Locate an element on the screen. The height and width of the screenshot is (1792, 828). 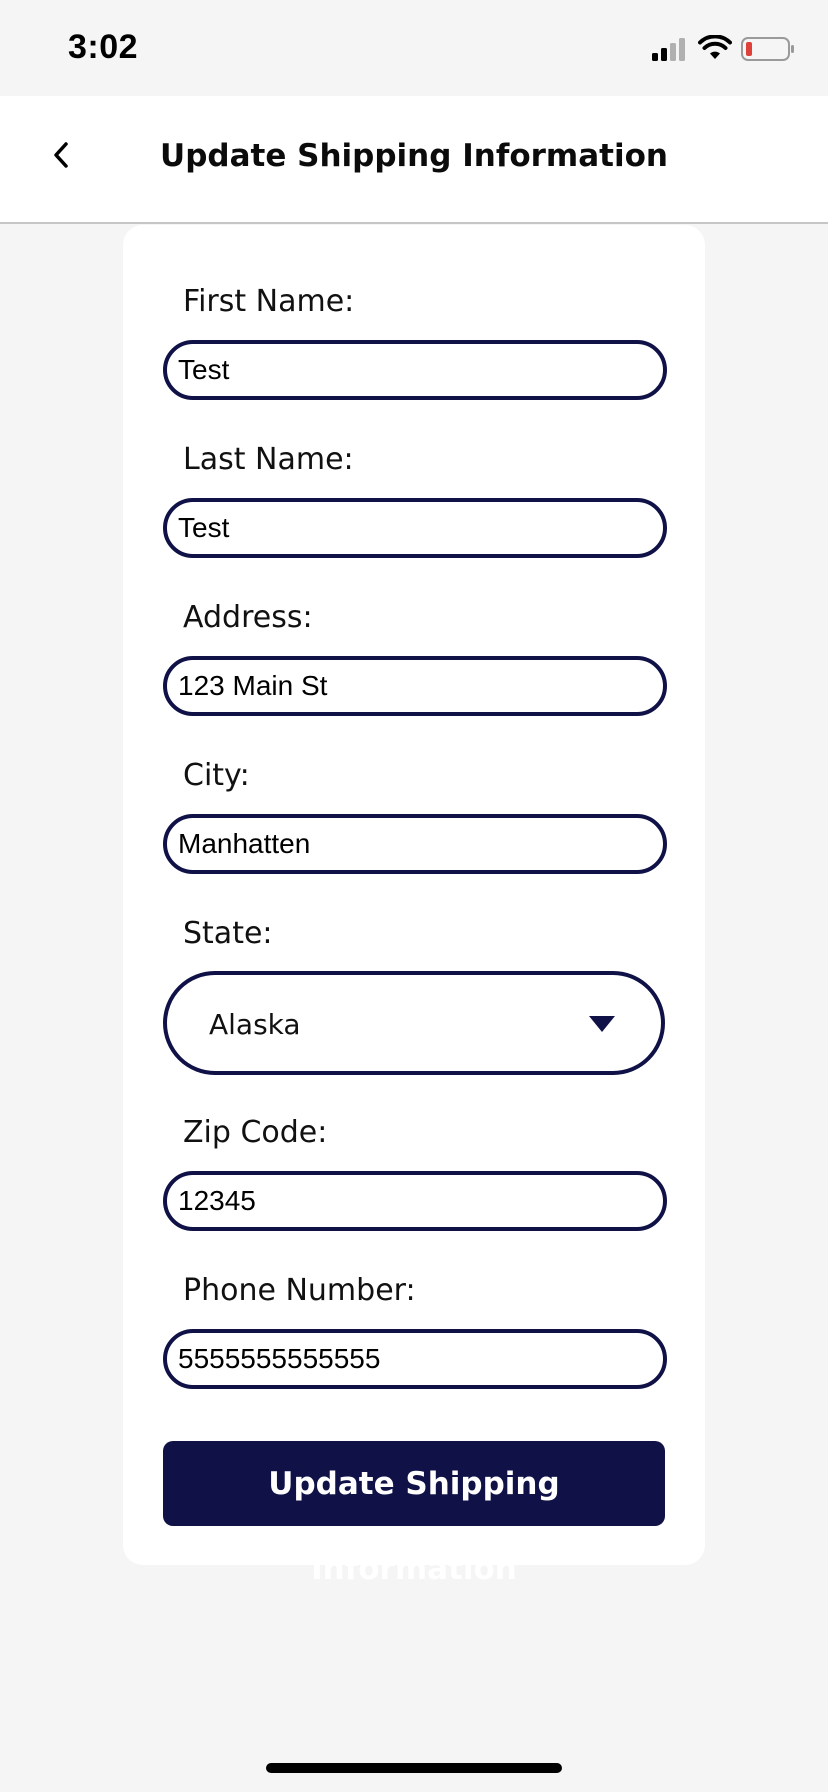
first-name-label: First Name: is located at coordinates (269, 301).